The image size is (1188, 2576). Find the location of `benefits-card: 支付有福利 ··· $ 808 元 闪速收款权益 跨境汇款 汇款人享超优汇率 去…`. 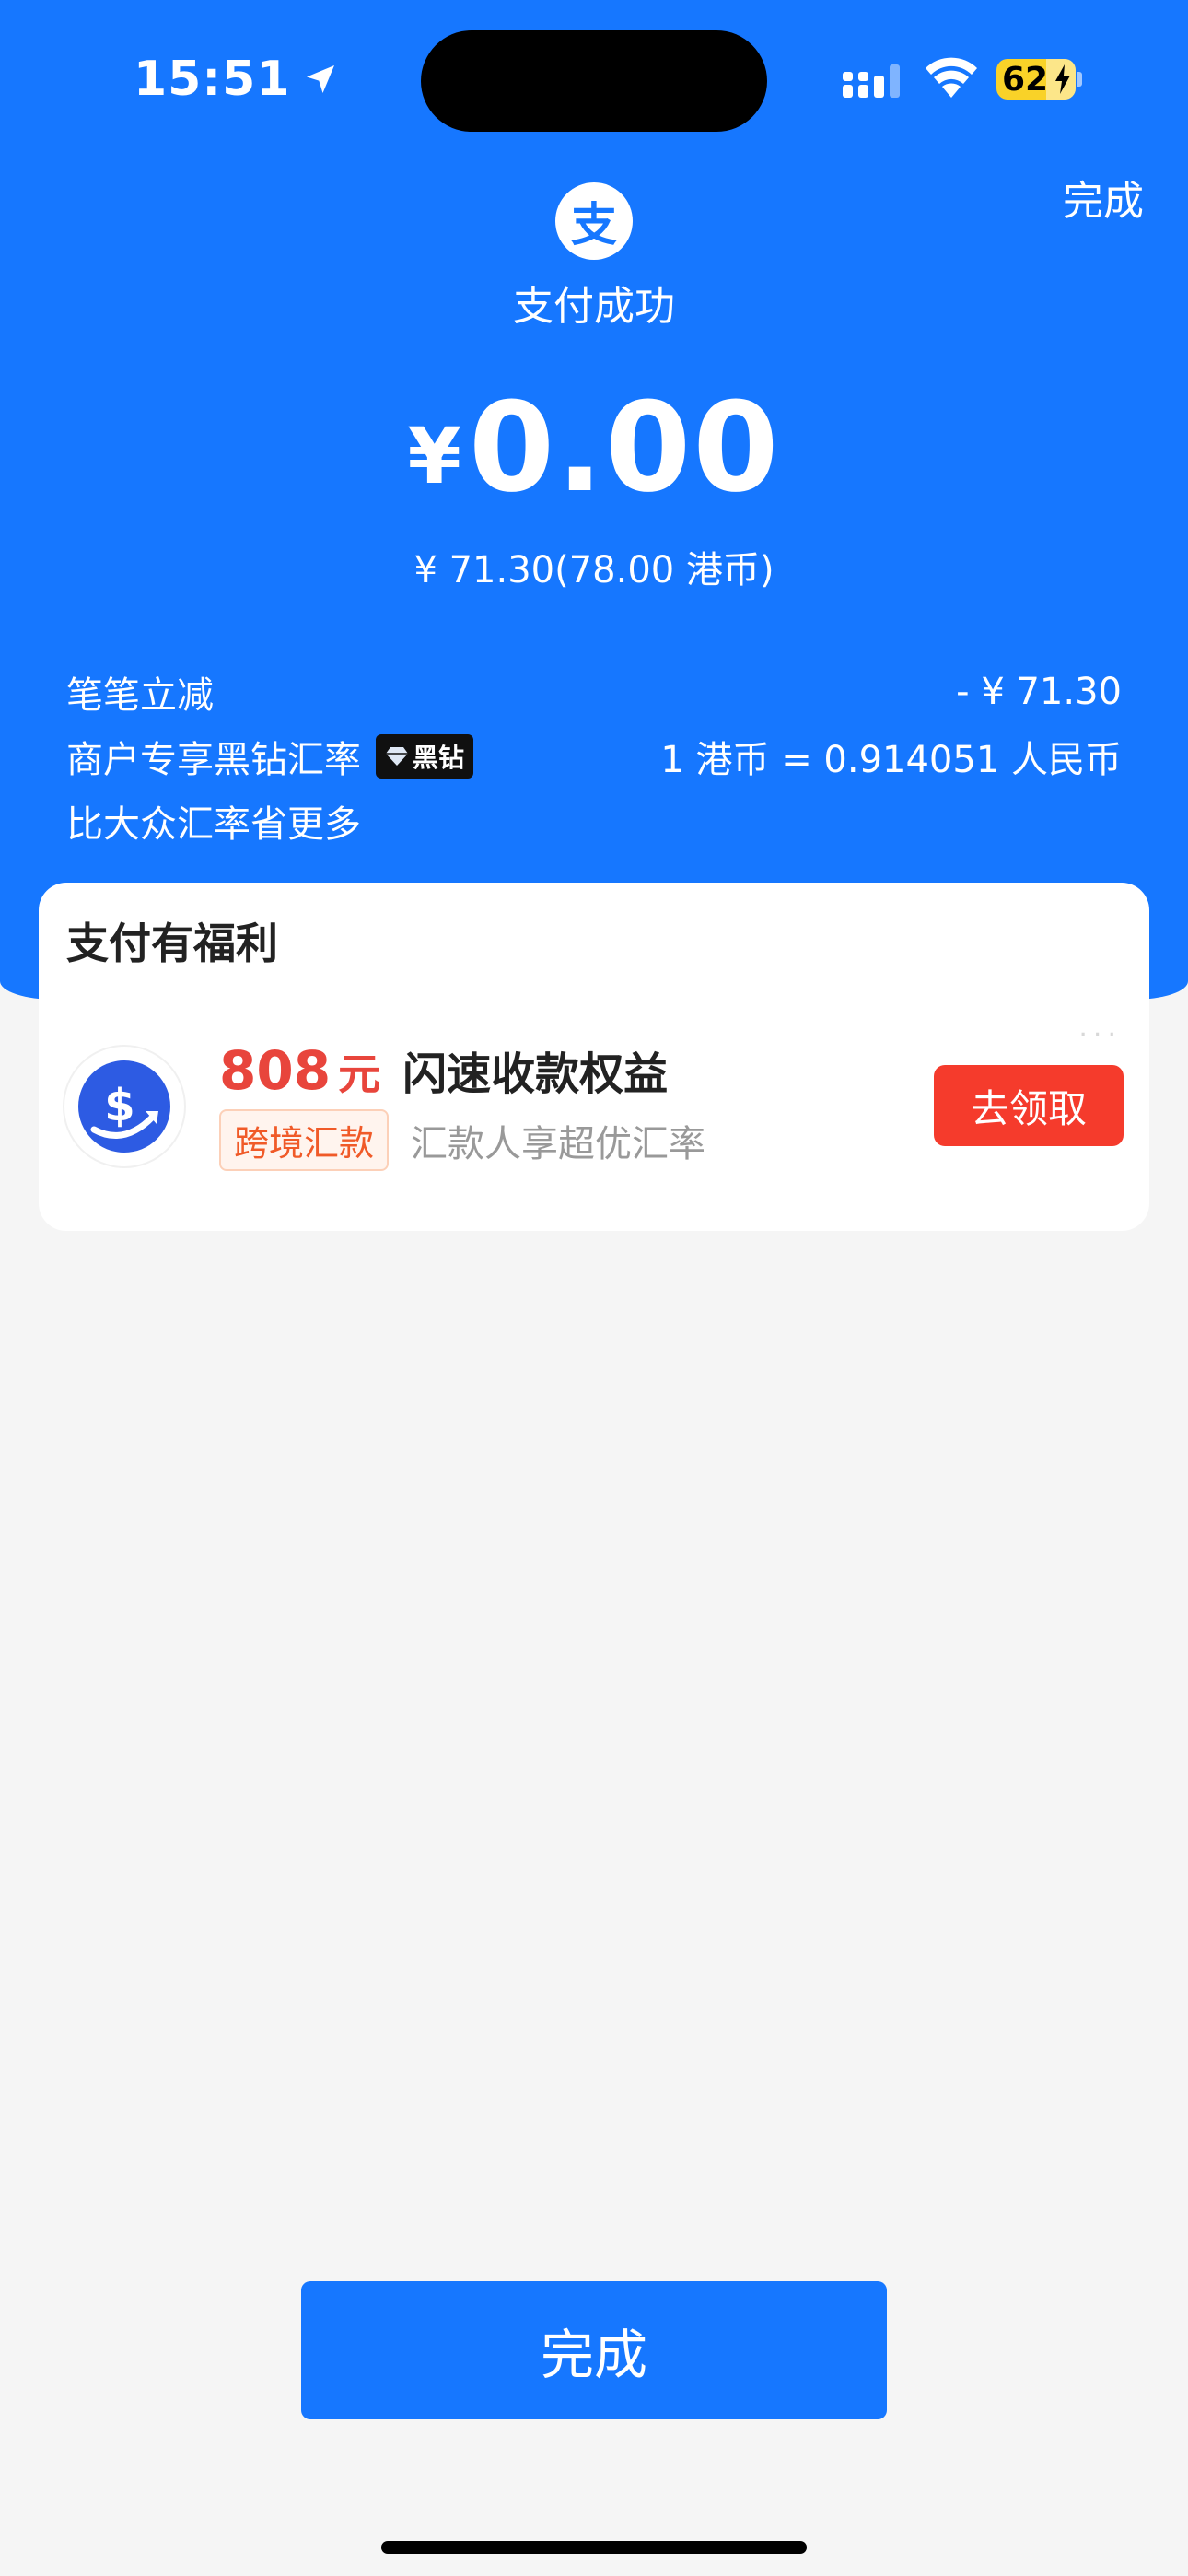

benefits-card: 支付有福利 ··· $ 808 元 闪速收款权益 跨境汇款 汇款人享超优汇率 去… is located at coordinates (594, 1057).